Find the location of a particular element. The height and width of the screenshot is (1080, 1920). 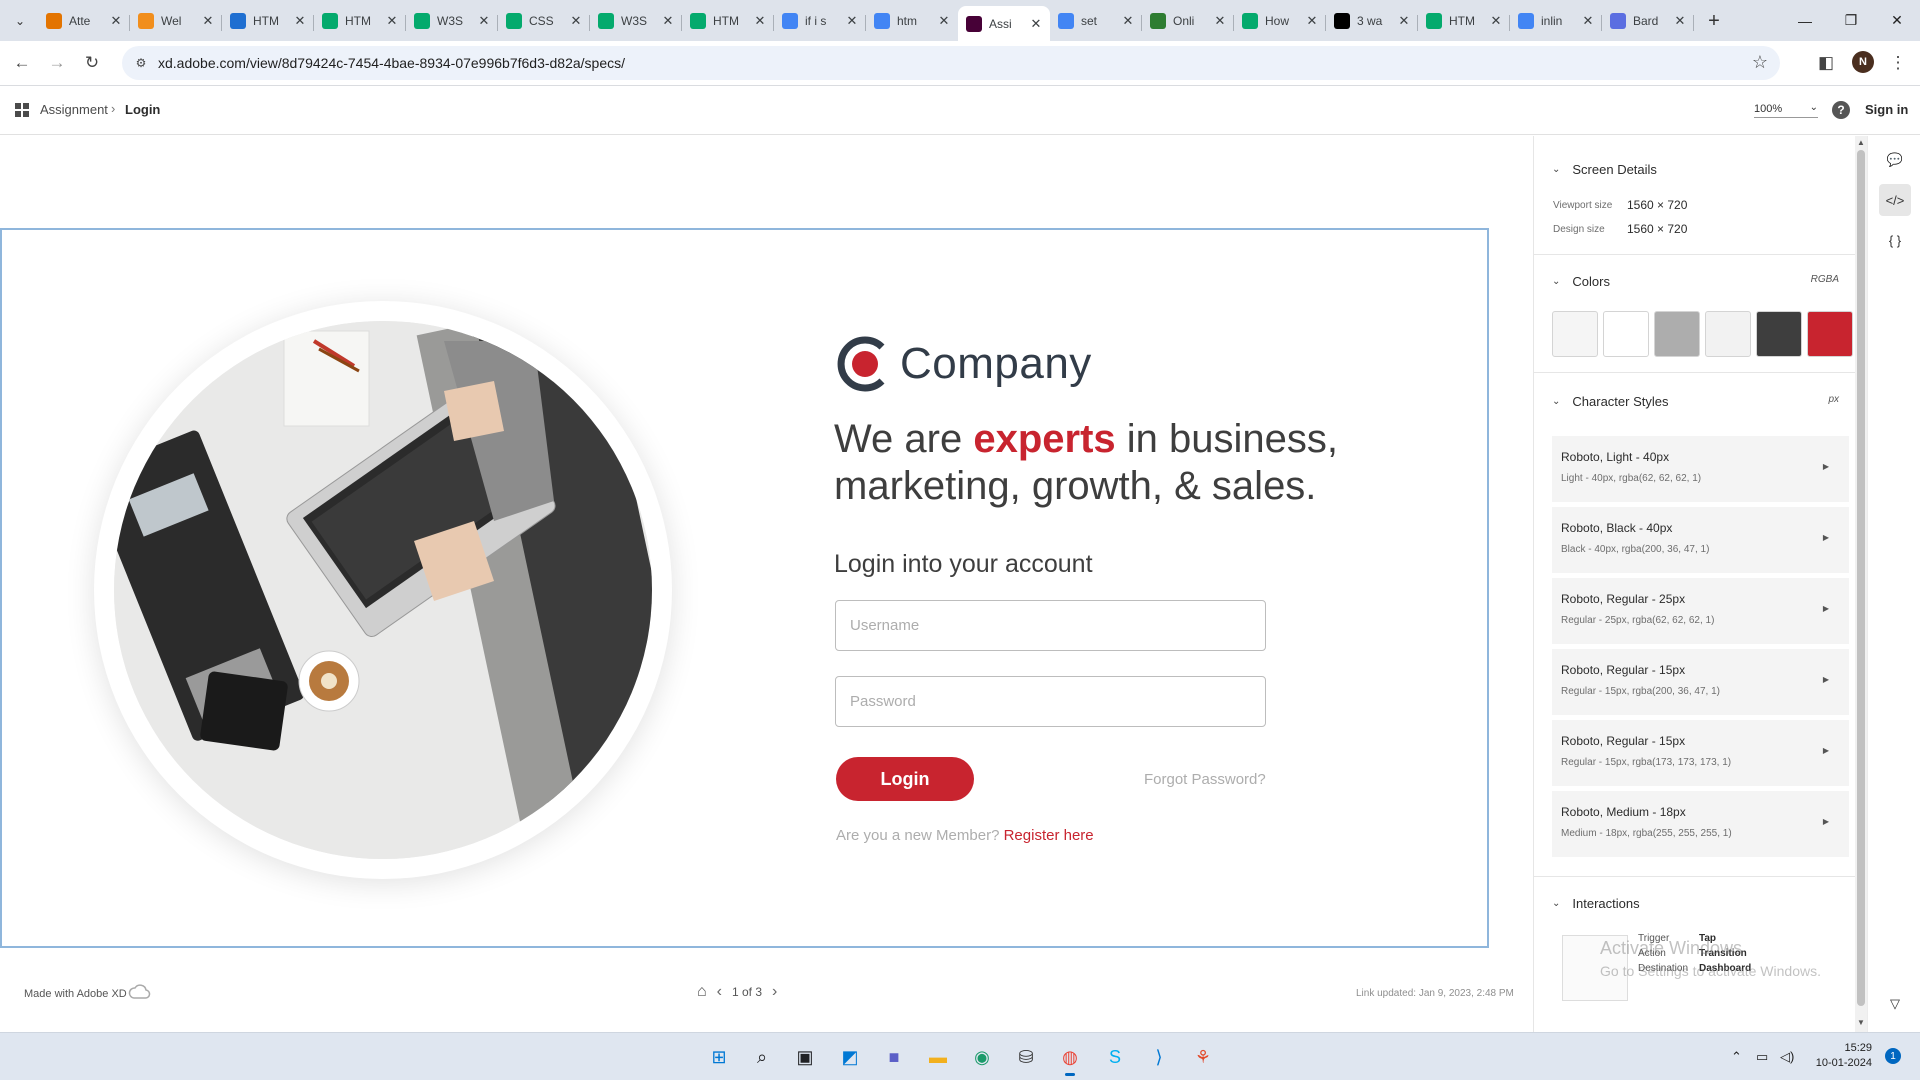

minimize-window-button: — is located at coordinates (1805, 20).